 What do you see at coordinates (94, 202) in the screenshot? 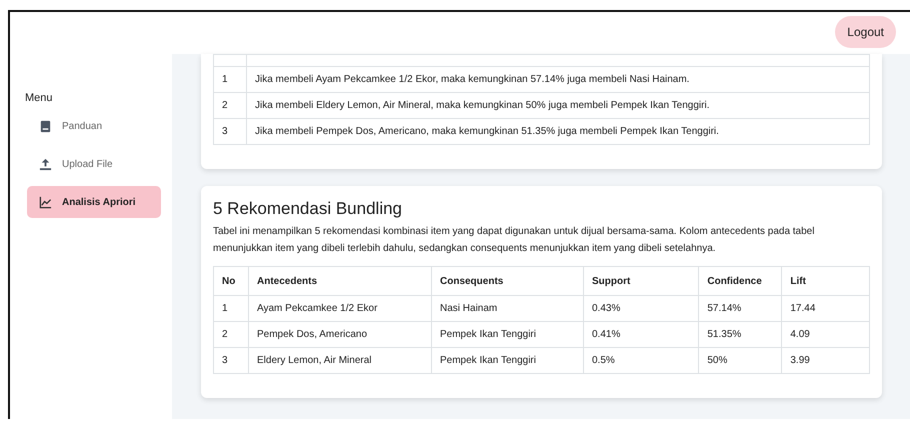
I see `sidebar-item: Analisis Apriori` at bounding box center [94, 202].